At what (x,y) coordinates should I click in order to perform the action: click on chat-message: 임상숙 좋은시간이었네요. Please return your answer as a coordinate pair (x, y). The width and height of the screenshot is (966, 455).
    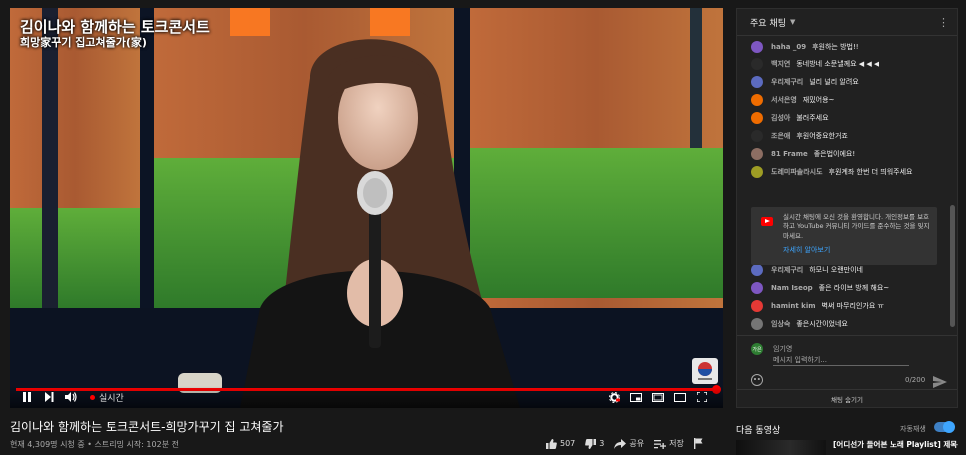
    Looking at the image, I should click on (847, 324).